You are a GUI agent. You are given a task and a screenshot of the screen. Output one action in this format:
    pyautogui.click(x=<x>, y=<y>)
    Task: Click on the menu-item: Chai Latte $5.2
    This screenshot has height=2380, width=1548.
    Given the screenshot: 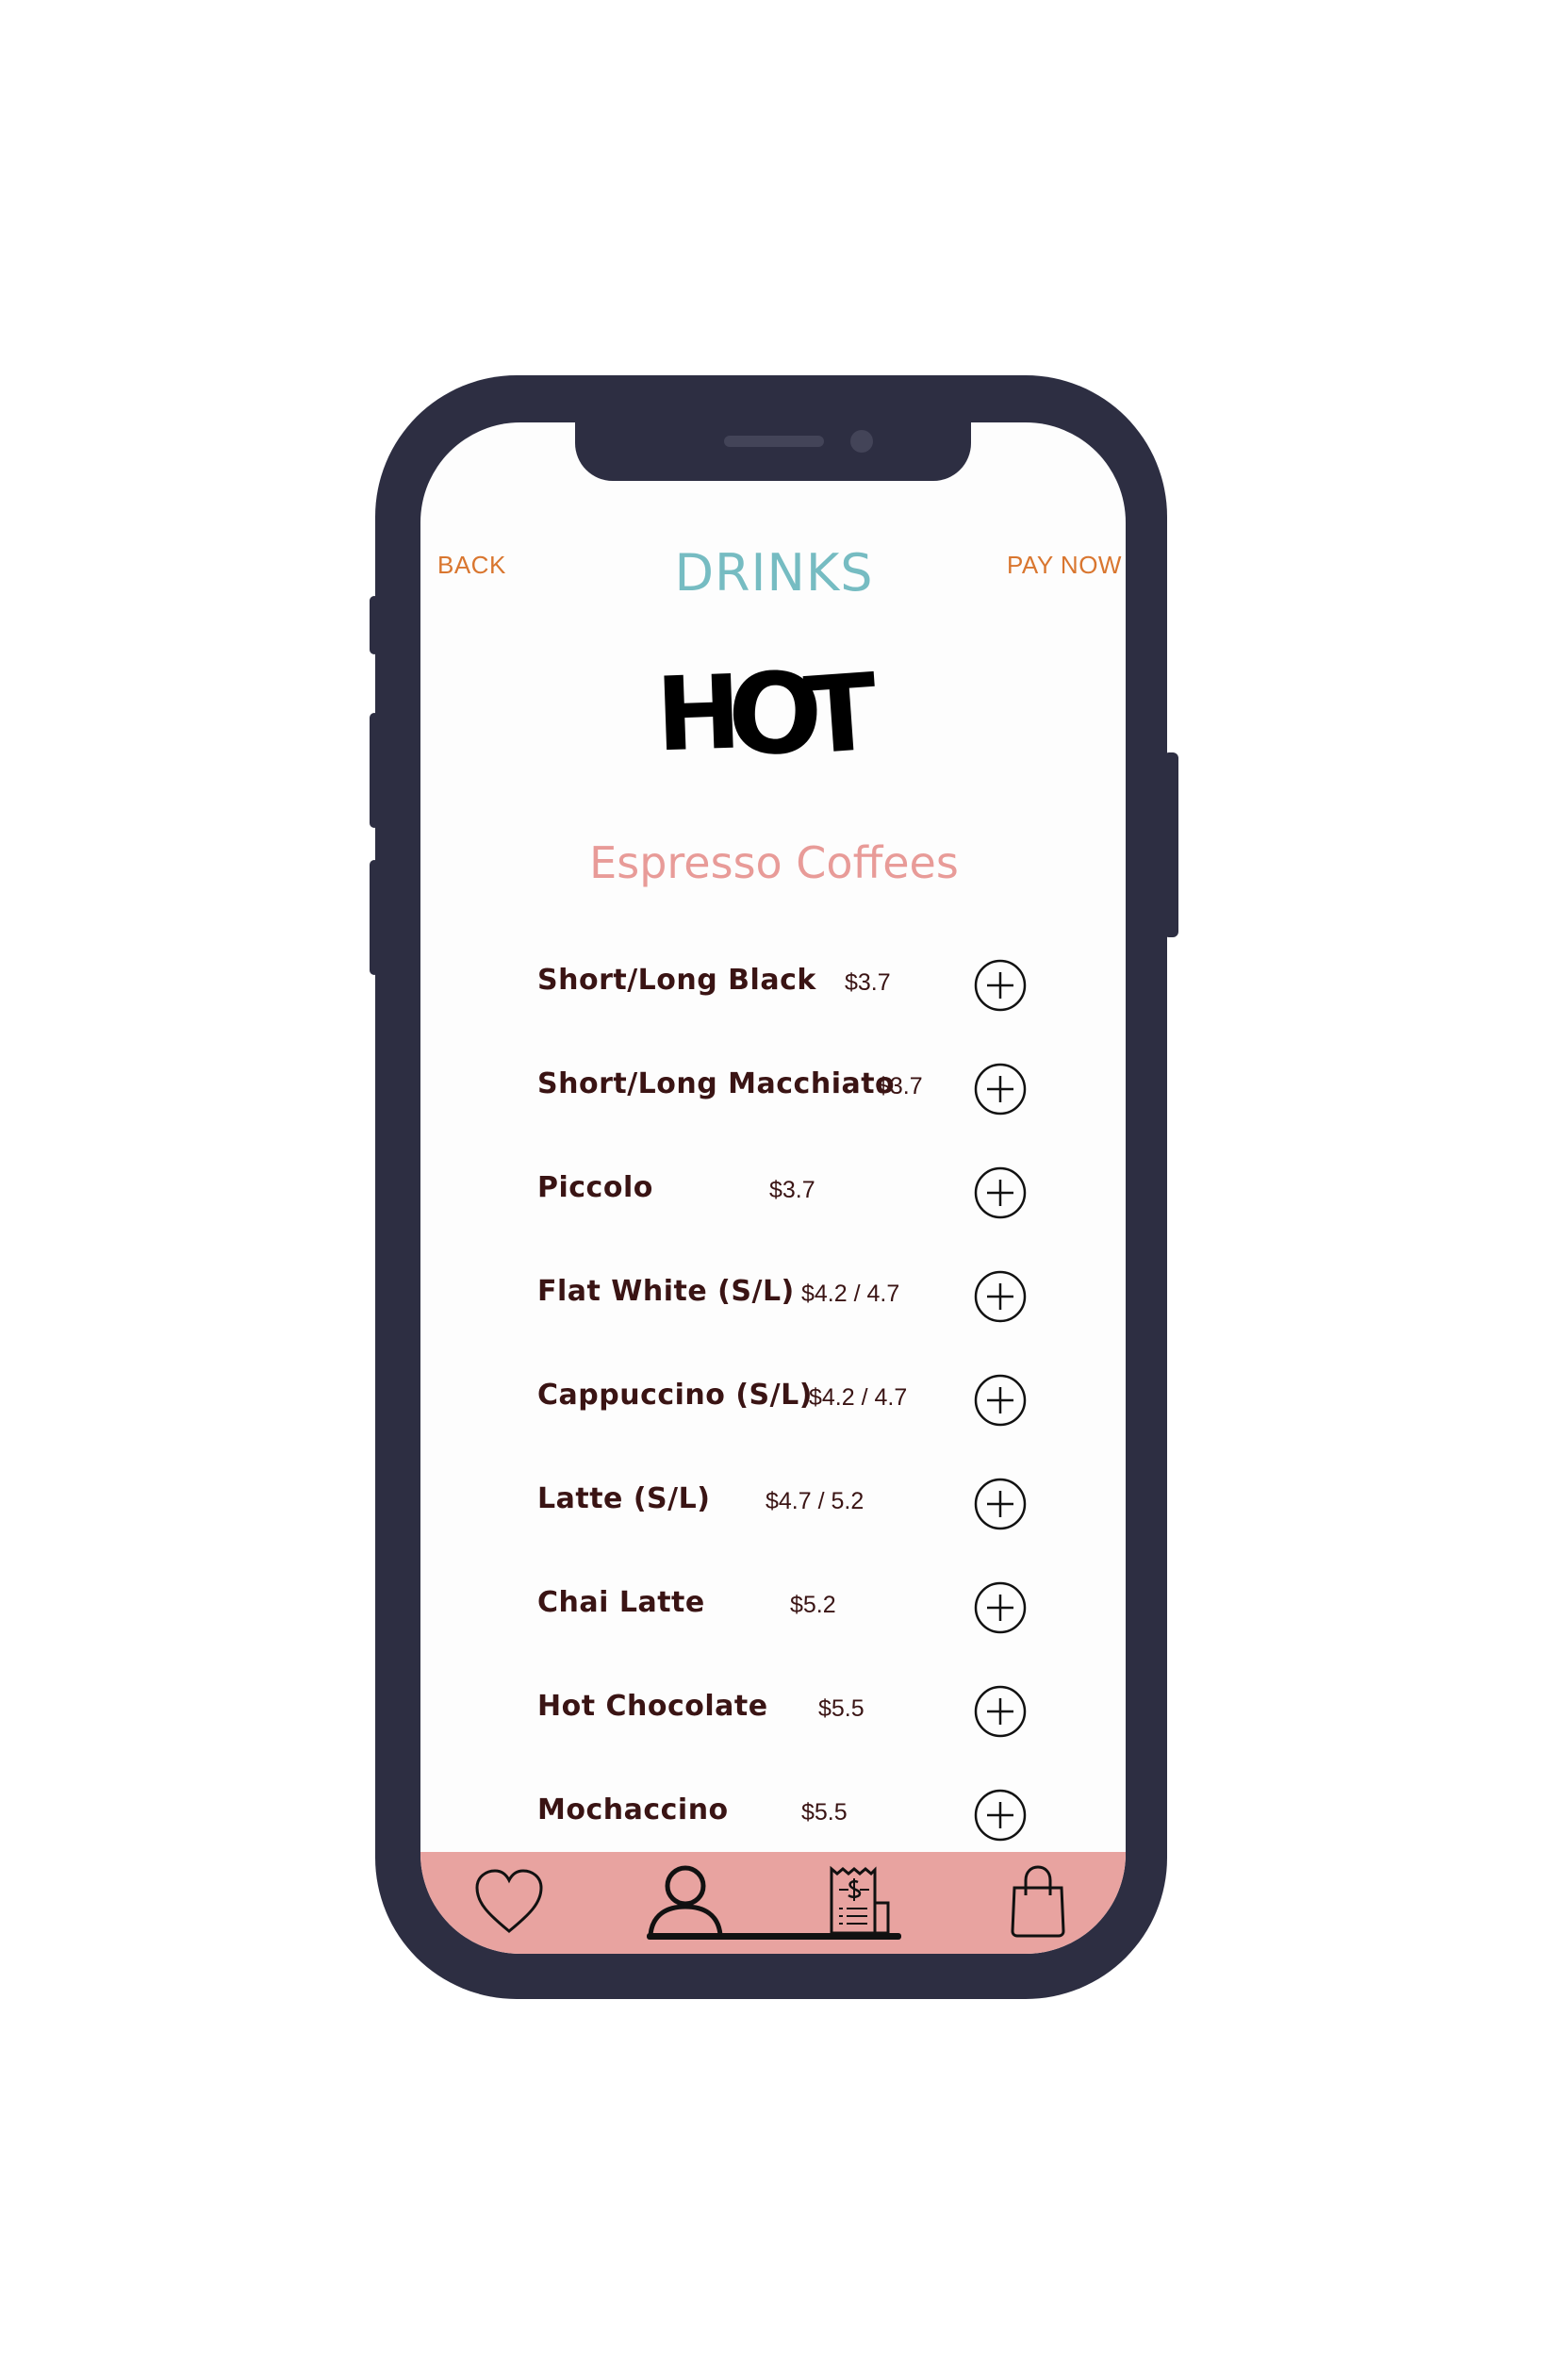 What is the action you would take?
    pyautogui.click(x=773, y=1610)
    